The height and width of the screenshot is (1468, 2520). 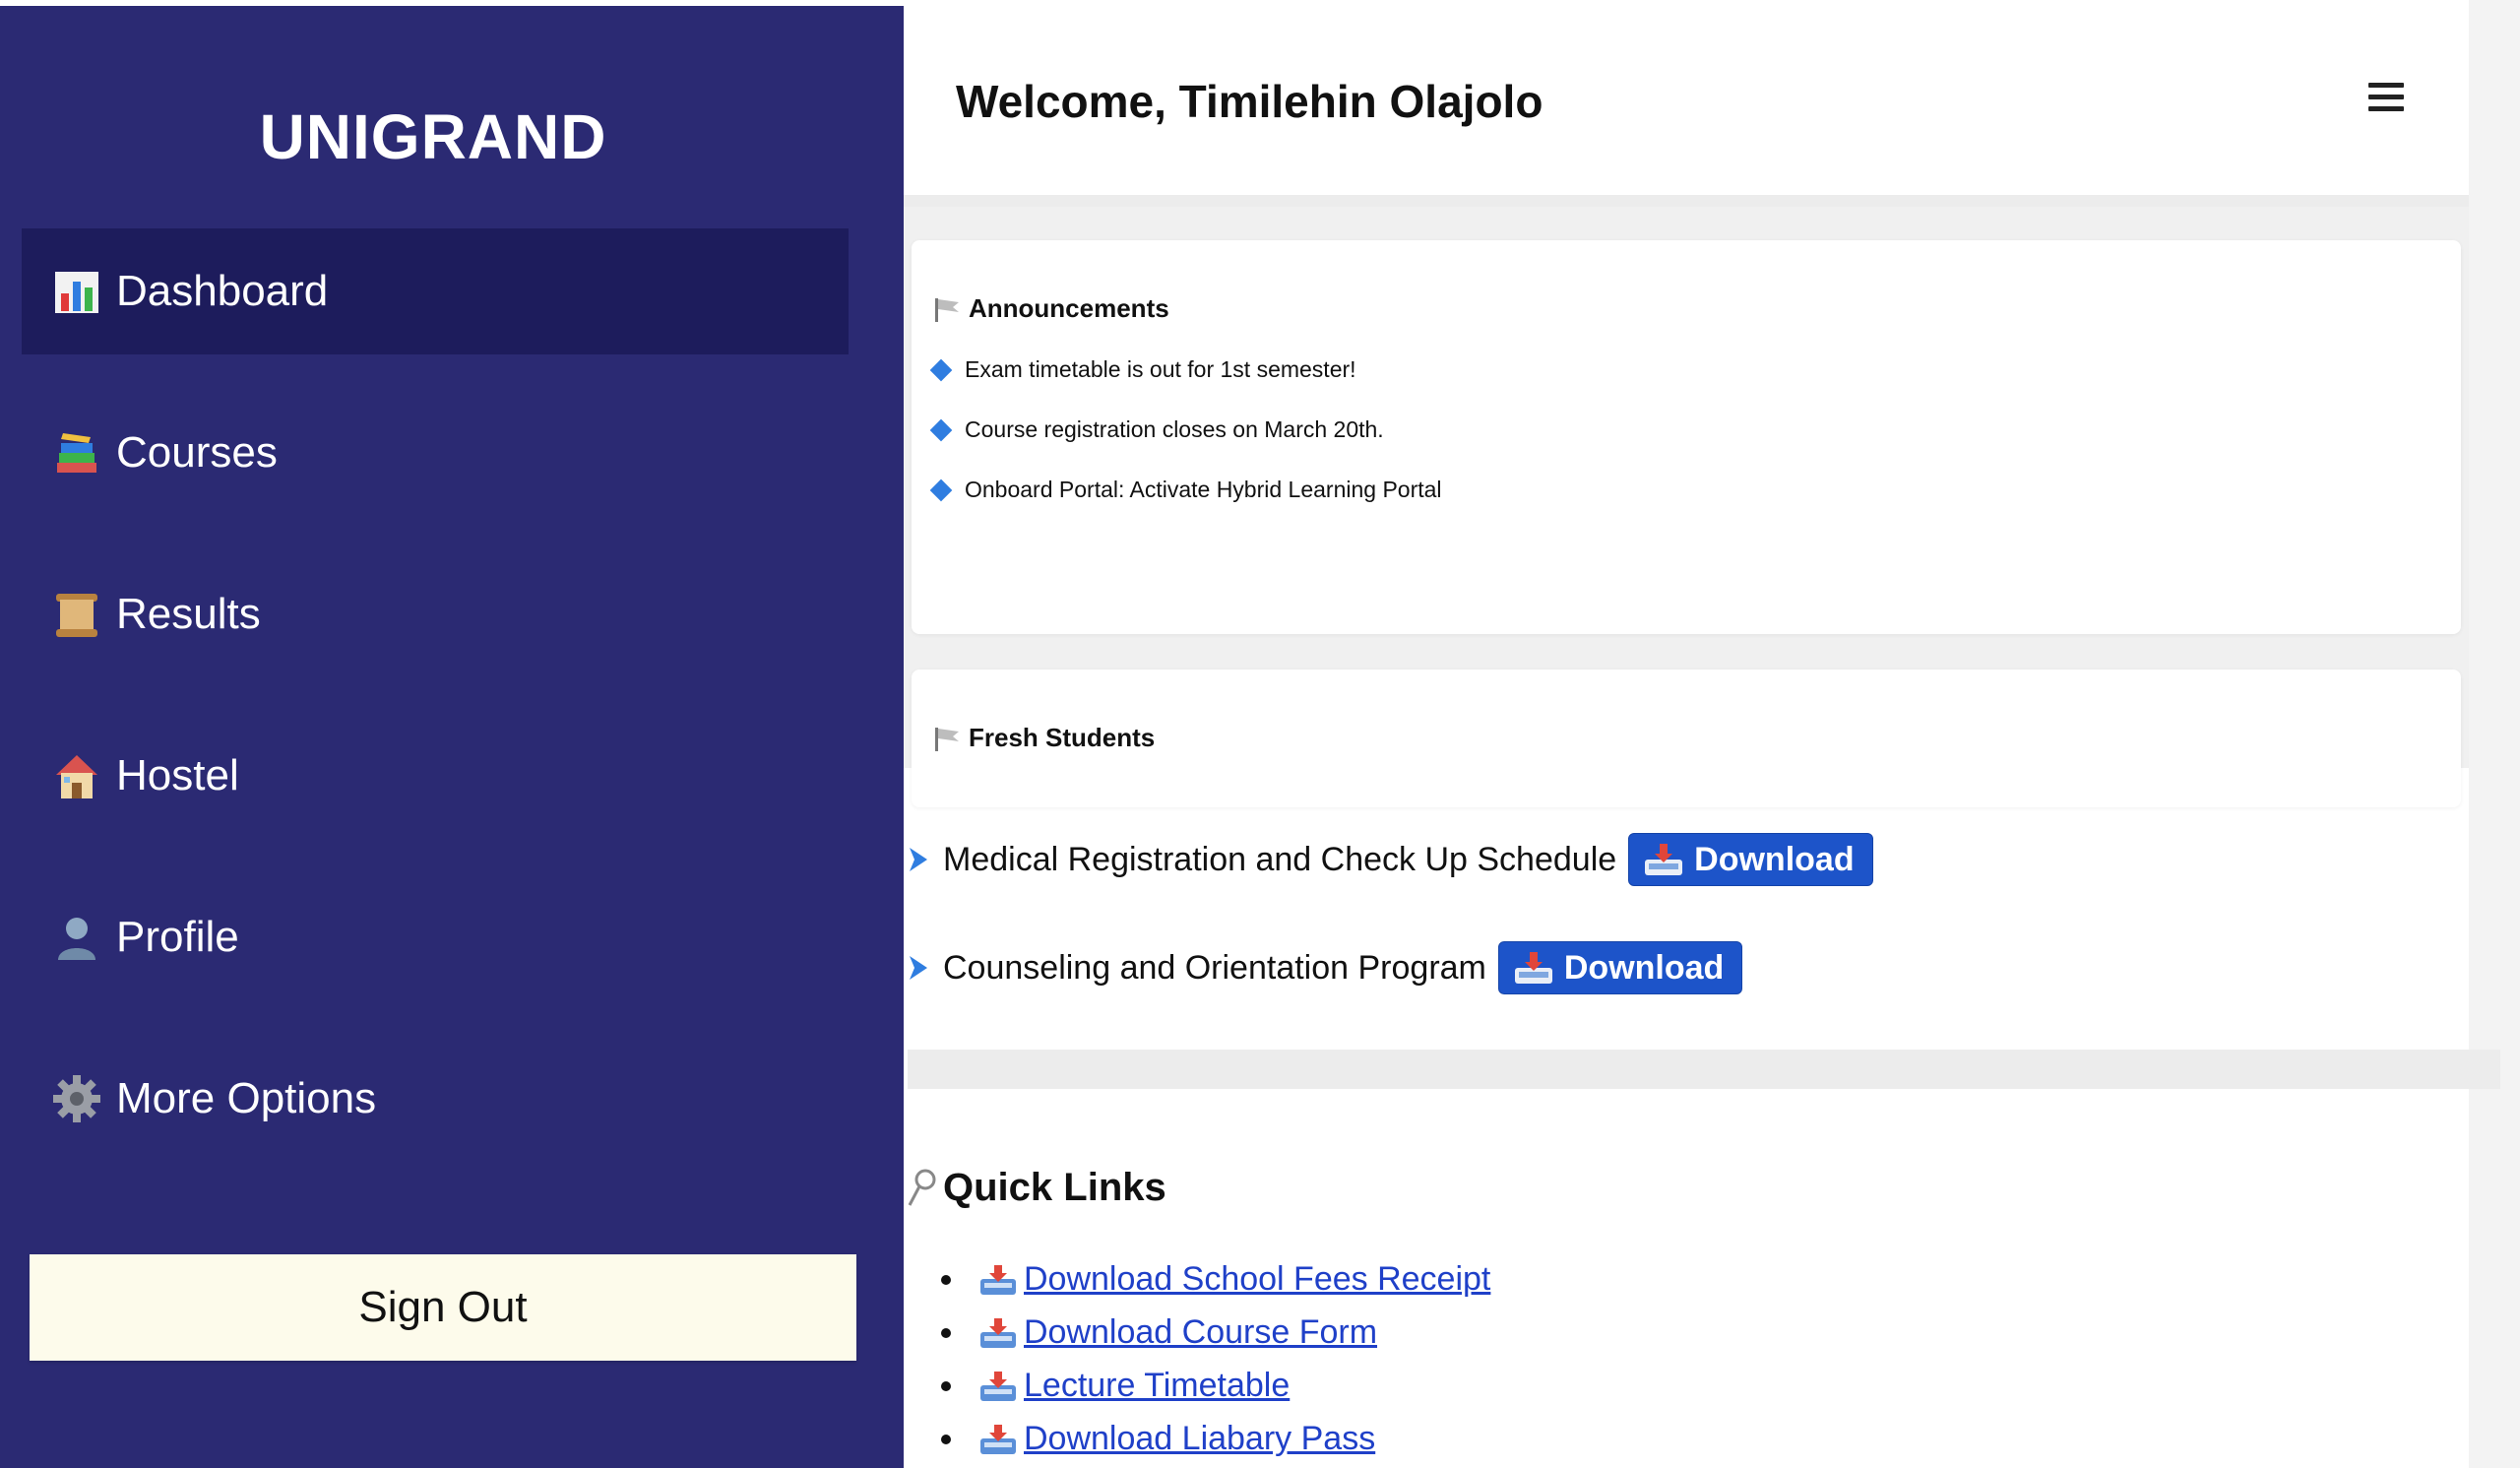 I want to click on quick-links-heading: Quick Links, so click(x=1036, y=1188).